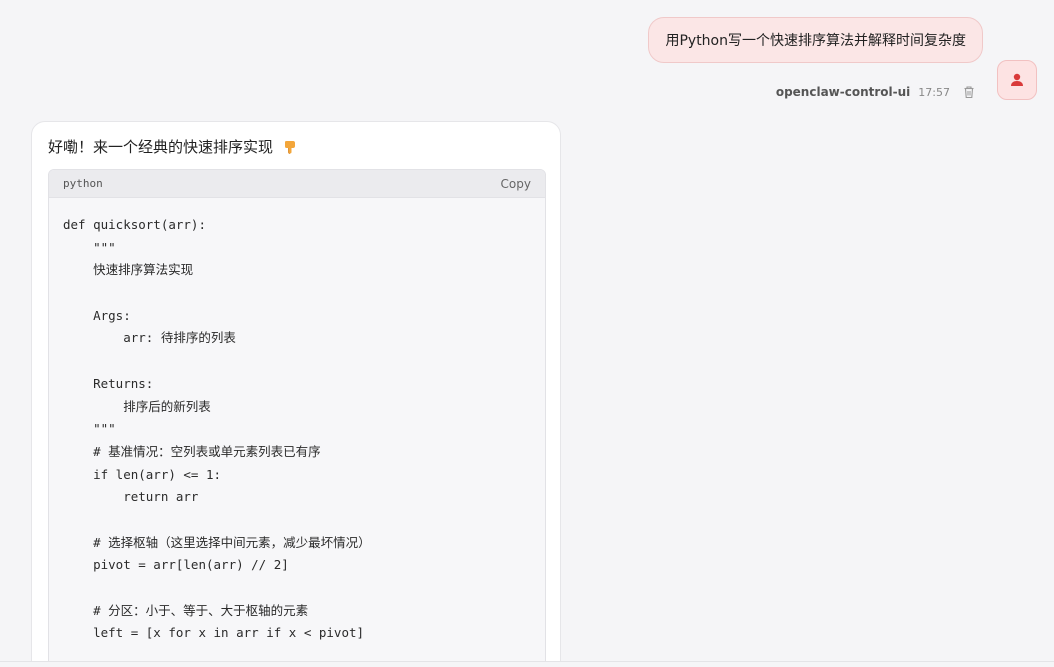 This screenshot has height=667, width=1054. What do you see at coordinates (108, 383) in the screenshot?
I see `code-line: Returns:` at bounding box center [108, 383].